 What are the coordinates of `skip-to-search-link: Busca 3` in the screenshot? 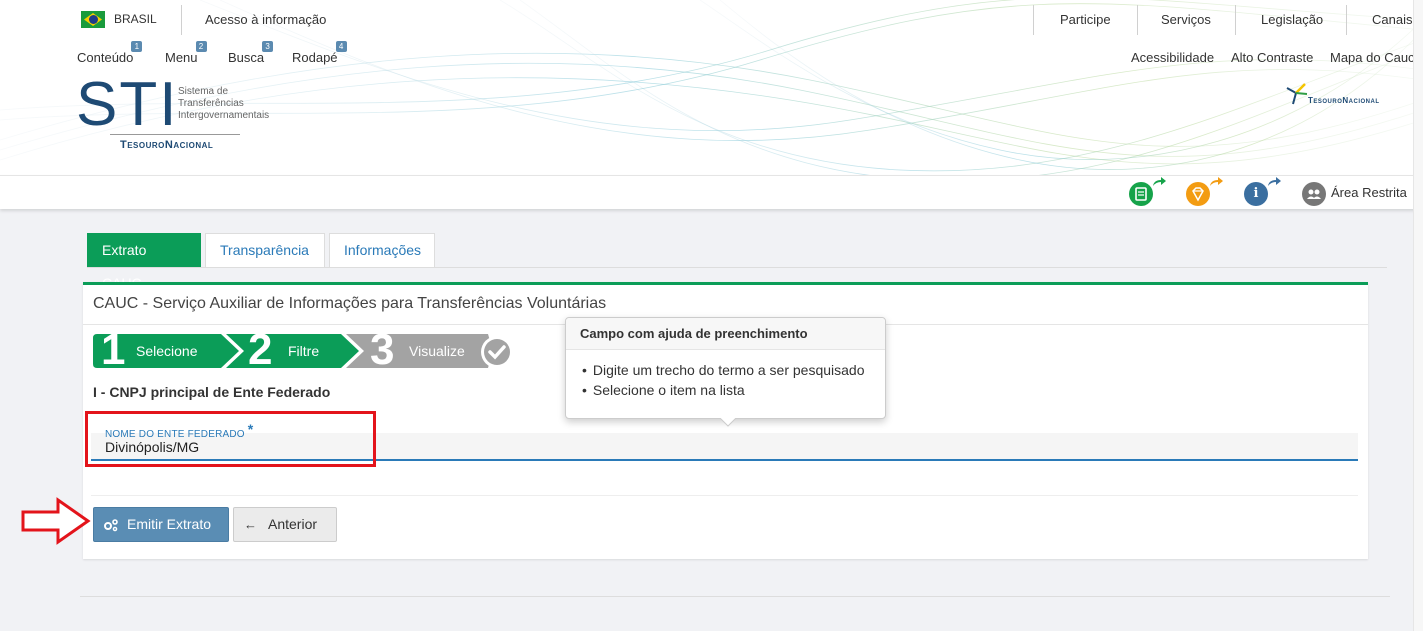 It's located at (251, 53).